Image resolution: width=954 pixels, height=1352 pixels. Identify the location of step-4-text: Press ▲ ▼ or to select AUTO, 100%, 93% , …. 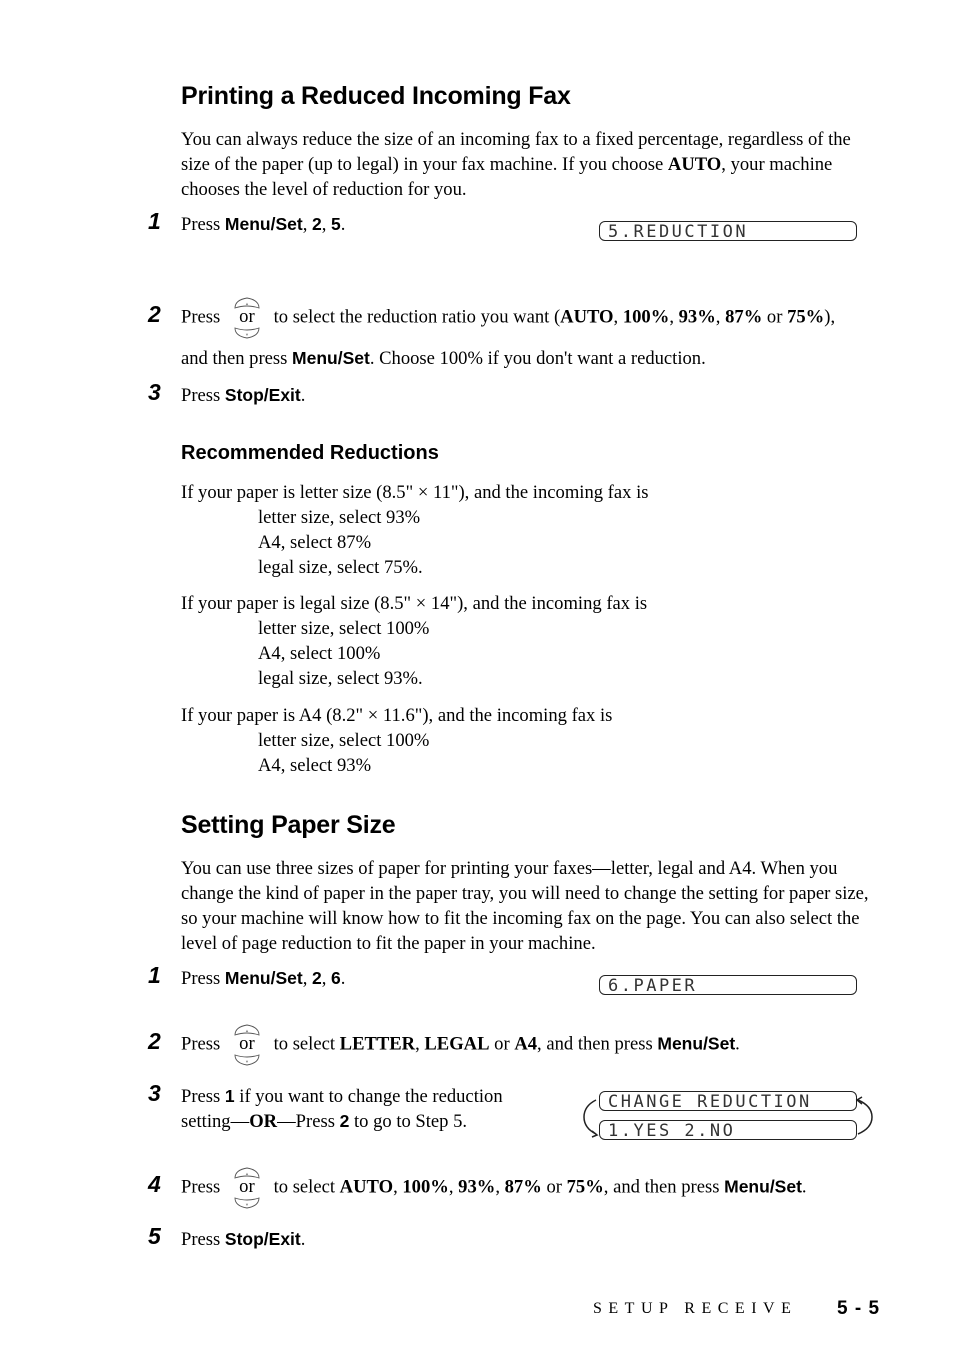
(494, 1188).